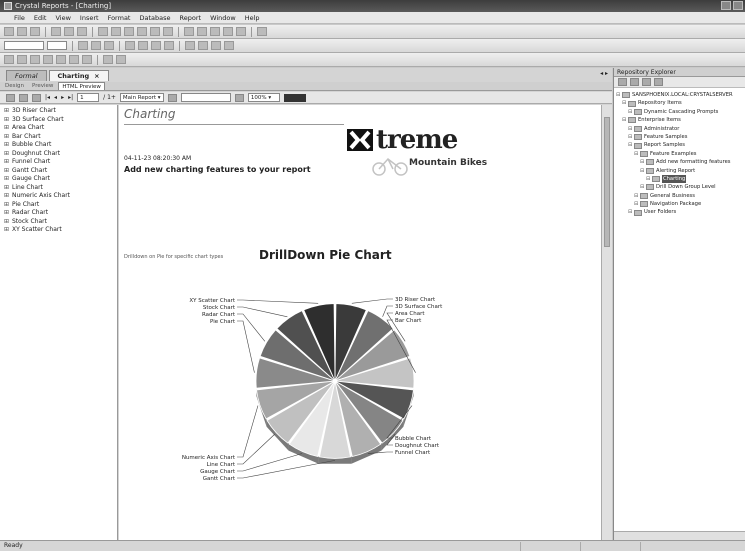 The height and width of the screenshot is (551, 745). I want to click on pie-slice-label: Radar Chart, so click(219, 315).